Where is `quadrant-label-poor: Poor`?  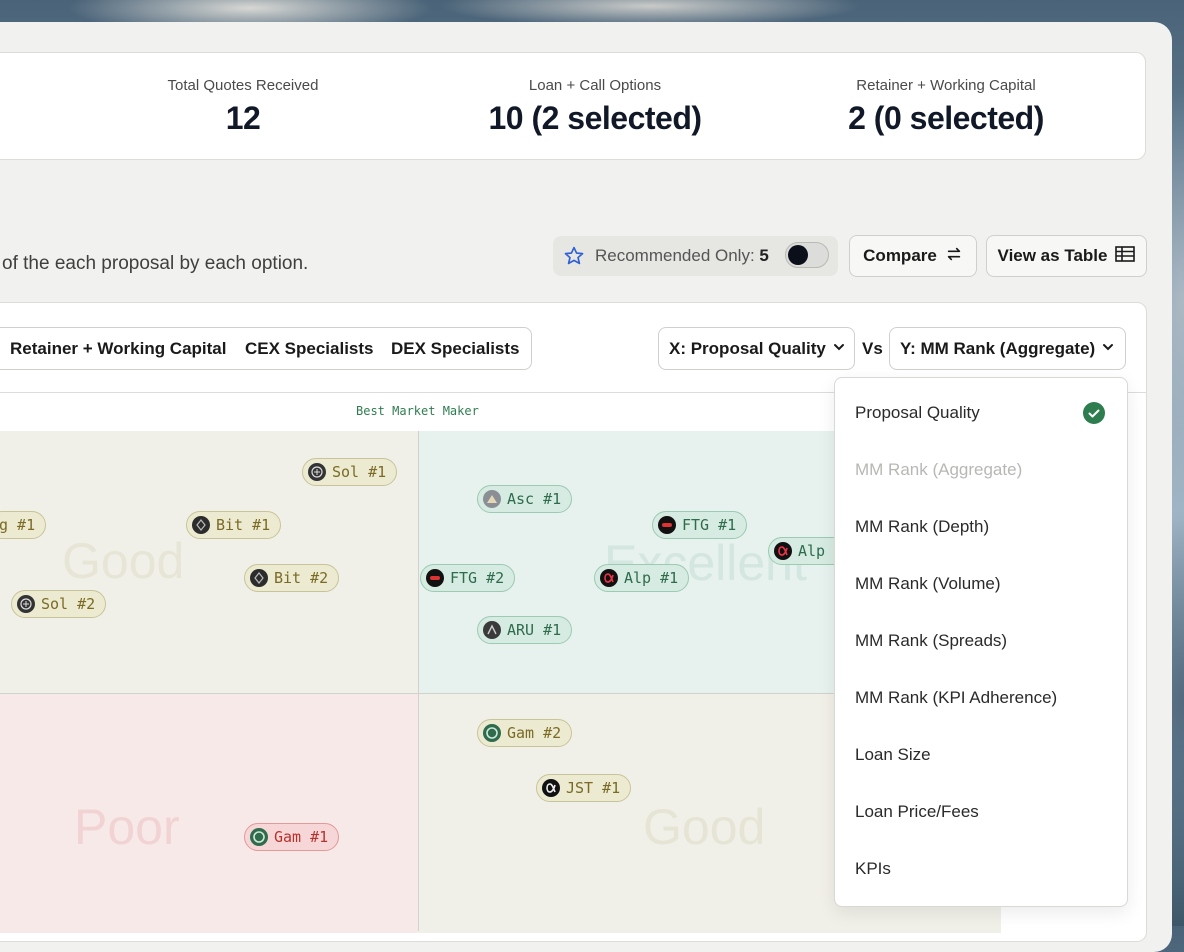
quadrant-label-poor: Poor is located at coordinates (127, 827).